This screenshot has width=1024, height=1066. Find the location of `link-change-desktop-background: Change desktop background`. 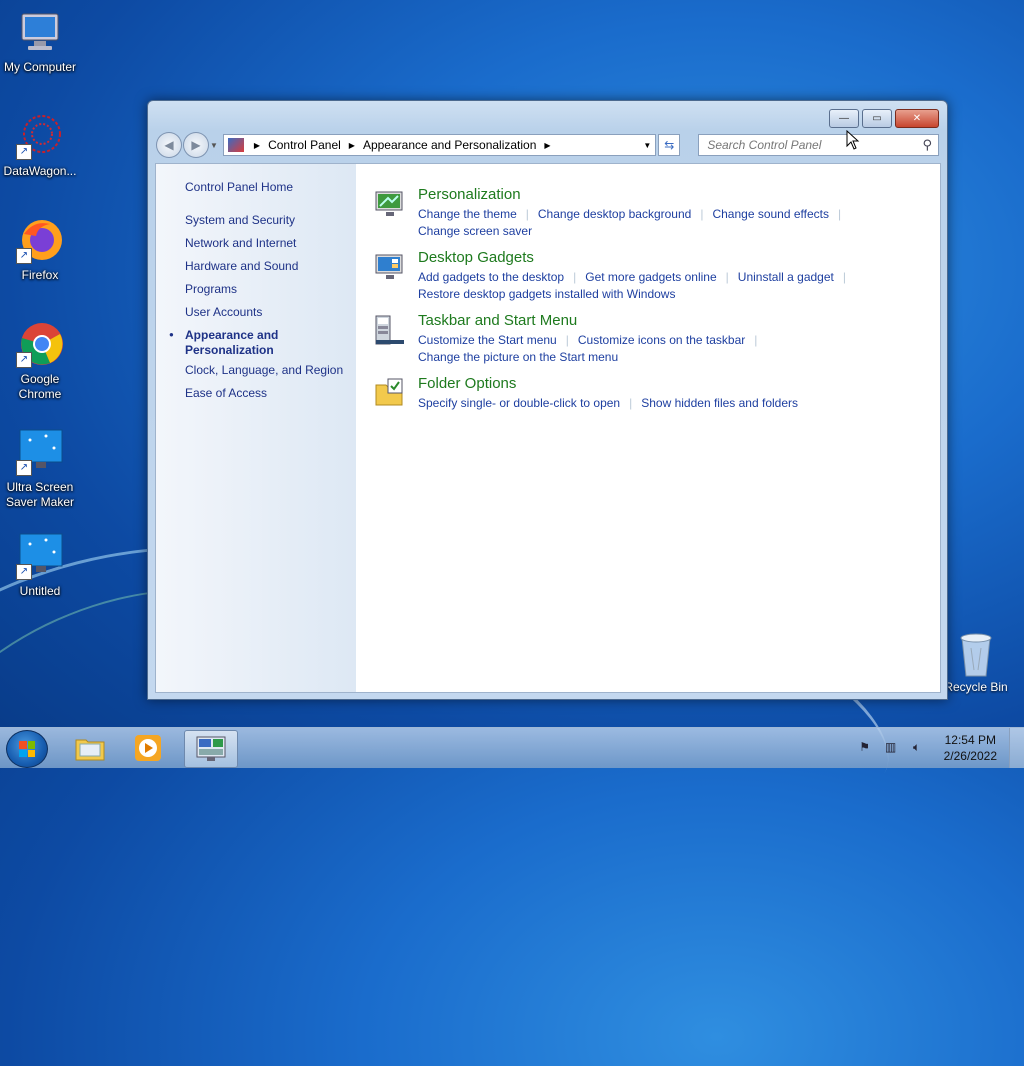

link-change-desktop-background: Change desktop background is located at coordinates (614, 214).